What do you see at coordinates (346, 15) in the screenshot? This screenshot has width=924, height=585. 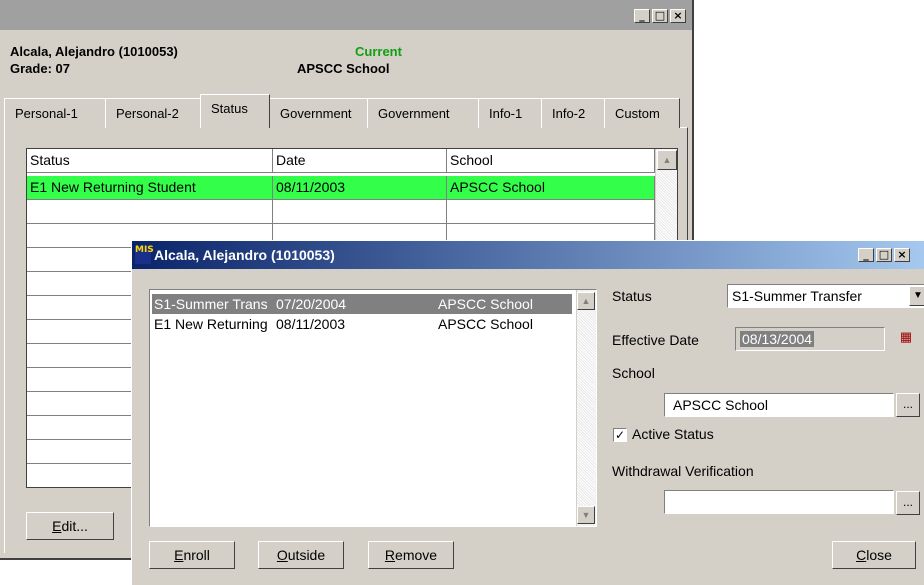 I see `student-window-titlebar: _ □ ×` at bounding box center [346, 15].